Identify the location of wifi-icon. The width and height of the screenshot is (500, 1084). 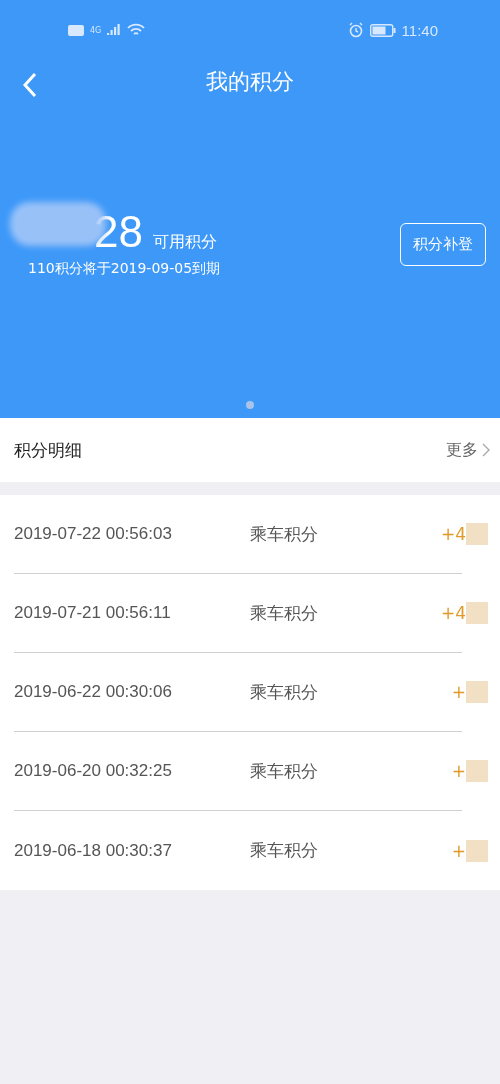
(136, 30).